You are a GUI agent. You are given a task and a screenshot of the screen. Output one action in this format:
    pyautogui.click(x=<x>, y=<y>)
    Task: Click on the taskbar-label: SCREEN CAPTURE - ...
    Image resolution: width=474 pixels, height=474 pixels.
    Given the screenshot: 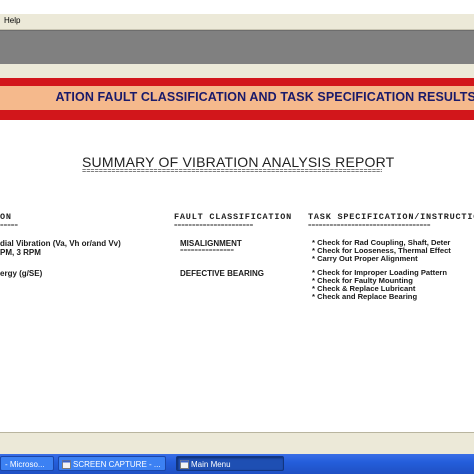 What is the action you would take?
    pyautogui.click(x=117, y=464)
    